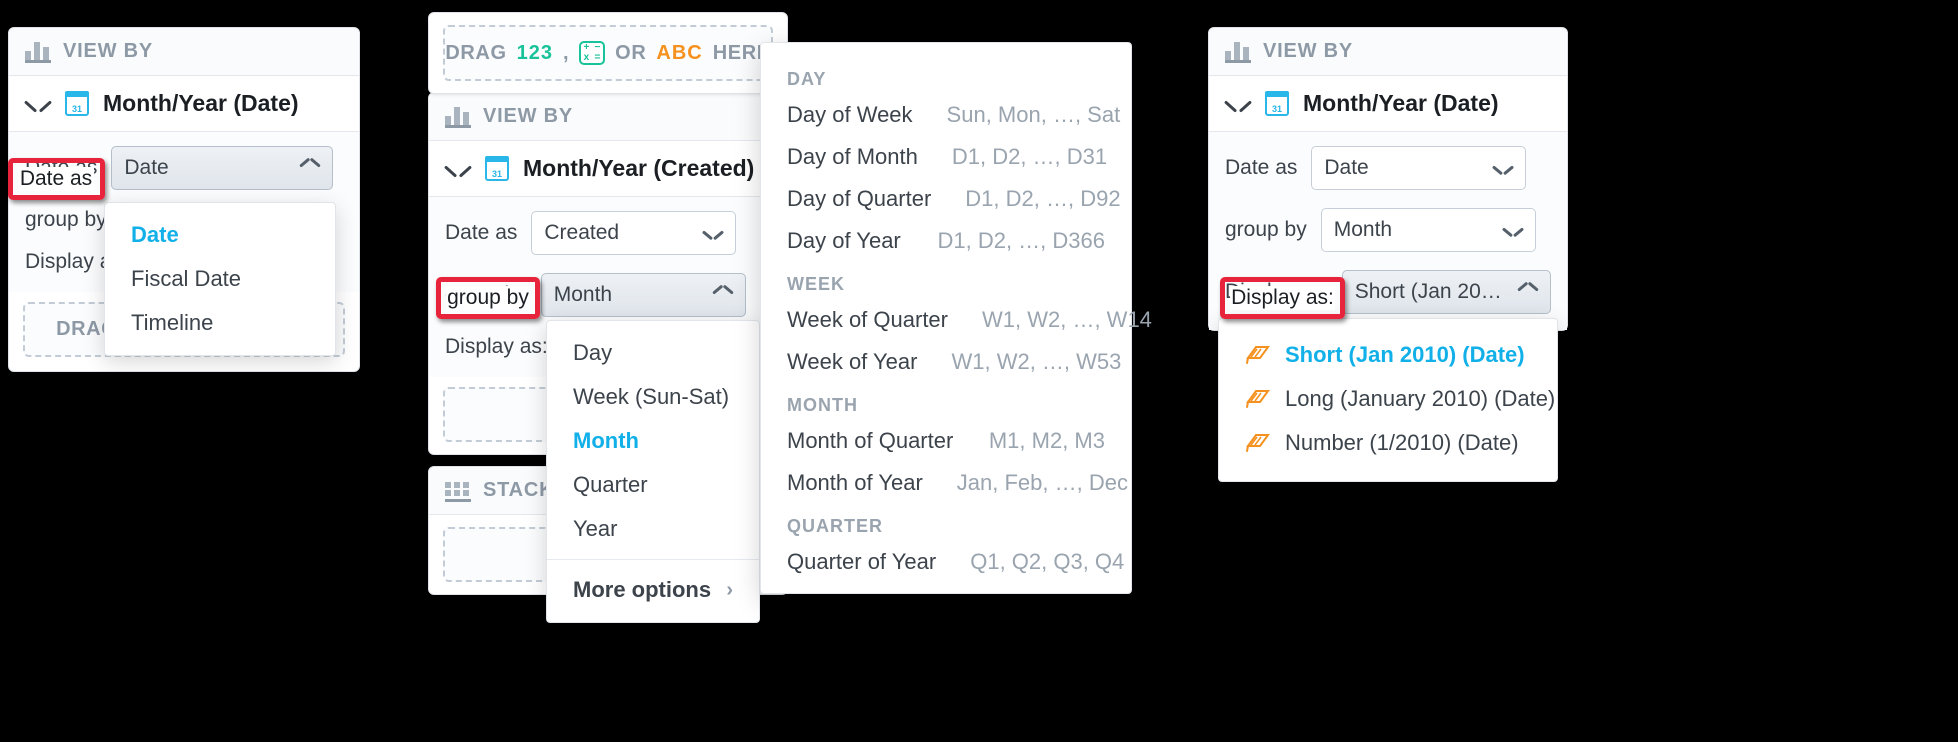 The width and height of the screenshot is (1958, 742). I want to click on option-row-day-of-quarter: Day of Quarter D1, D2, …, D92, so click(946, 199).